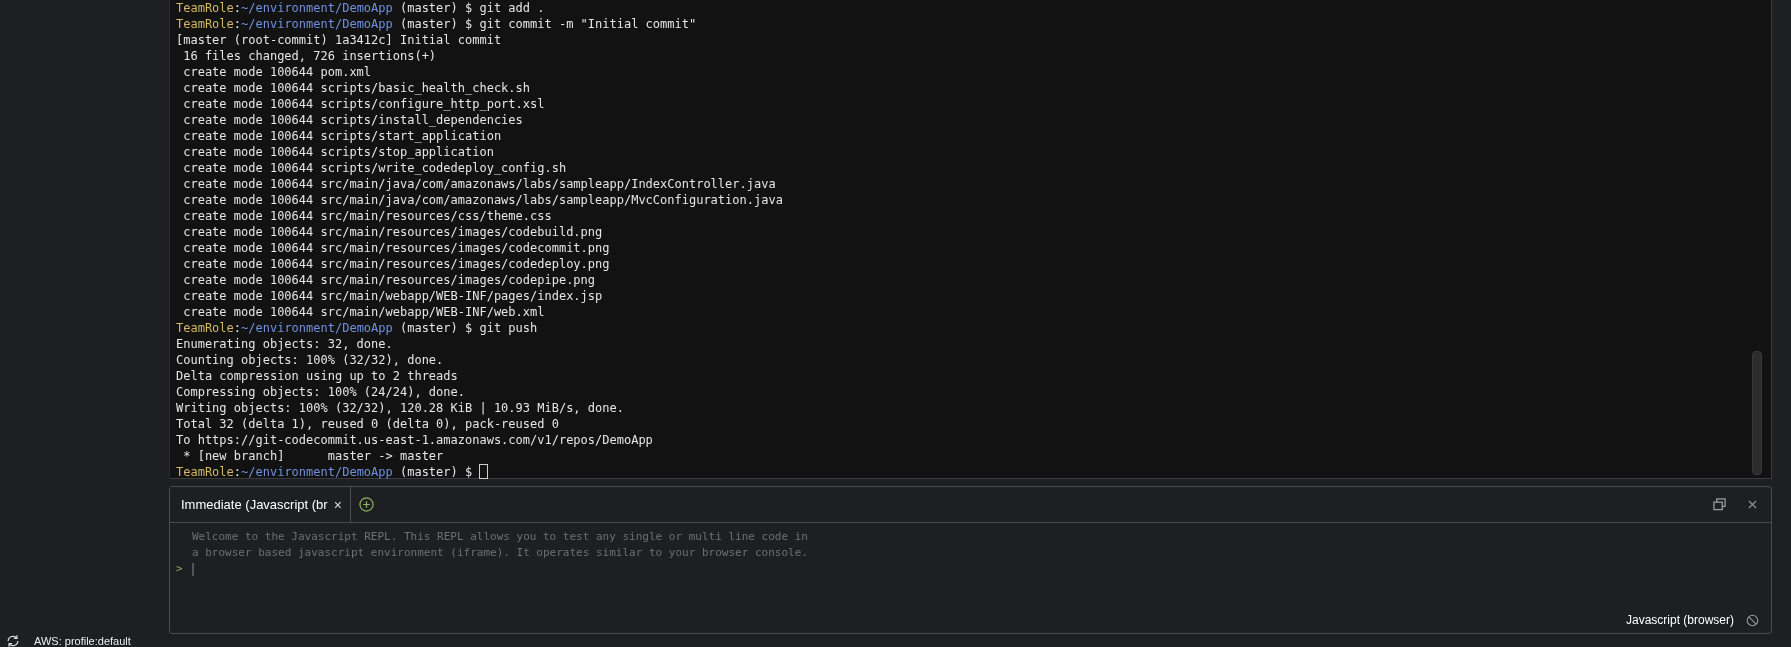  I want to click on output-line: create mode 100644 scripts/basic_health_check.sh, so click(356, 88).